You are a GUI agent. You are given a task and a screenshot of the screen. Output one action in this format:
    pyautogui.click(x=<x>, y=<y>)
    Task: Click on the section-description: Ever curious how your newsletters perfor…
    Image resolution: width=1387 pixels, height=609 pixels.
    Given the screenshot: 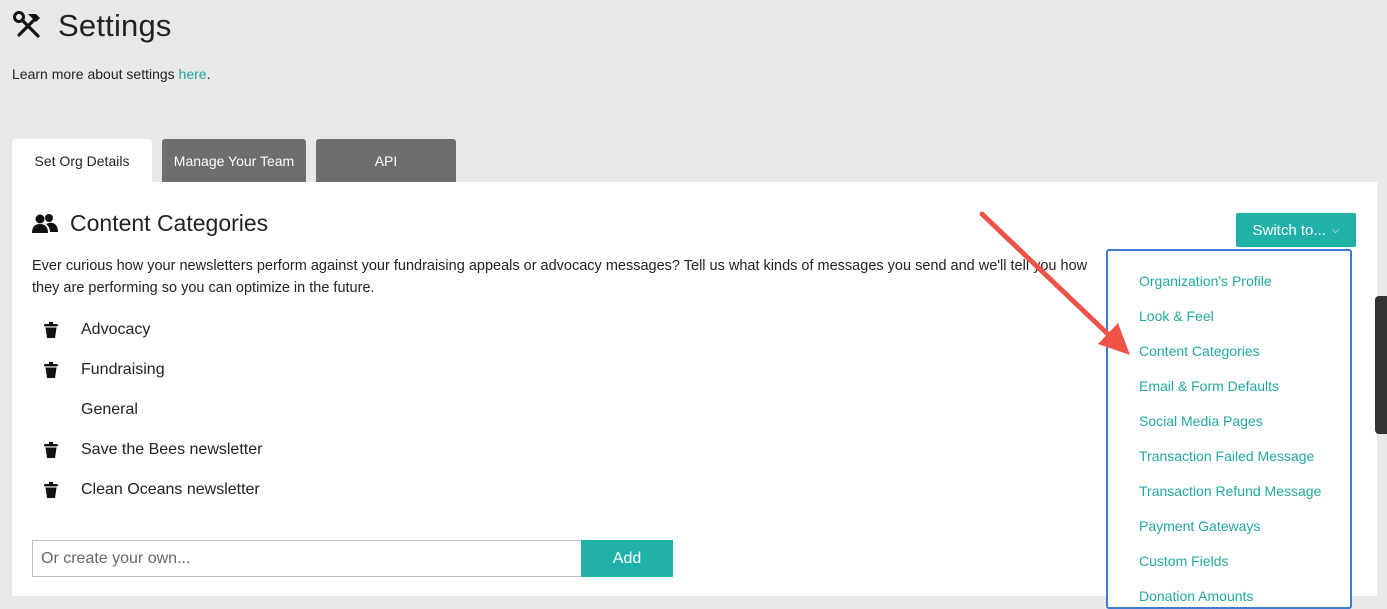 What is the action you would take?
    pyautogui.click(x=560, y=277)
    